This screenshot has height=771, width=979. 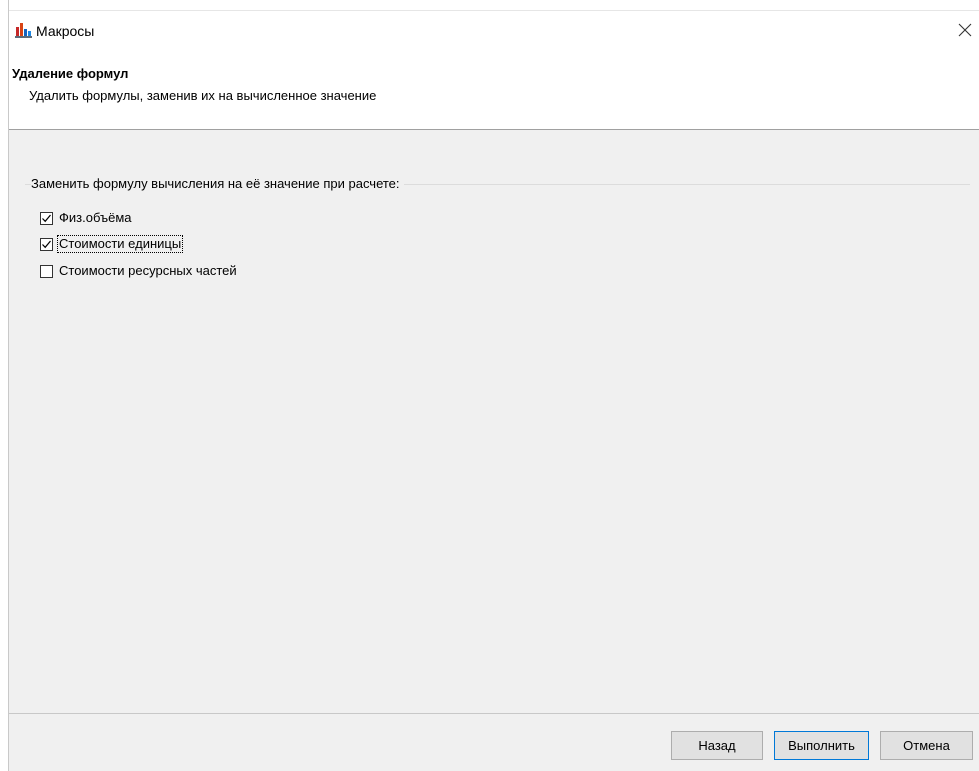 I want to click on back-button: Назад, so click(x=717, y=745).